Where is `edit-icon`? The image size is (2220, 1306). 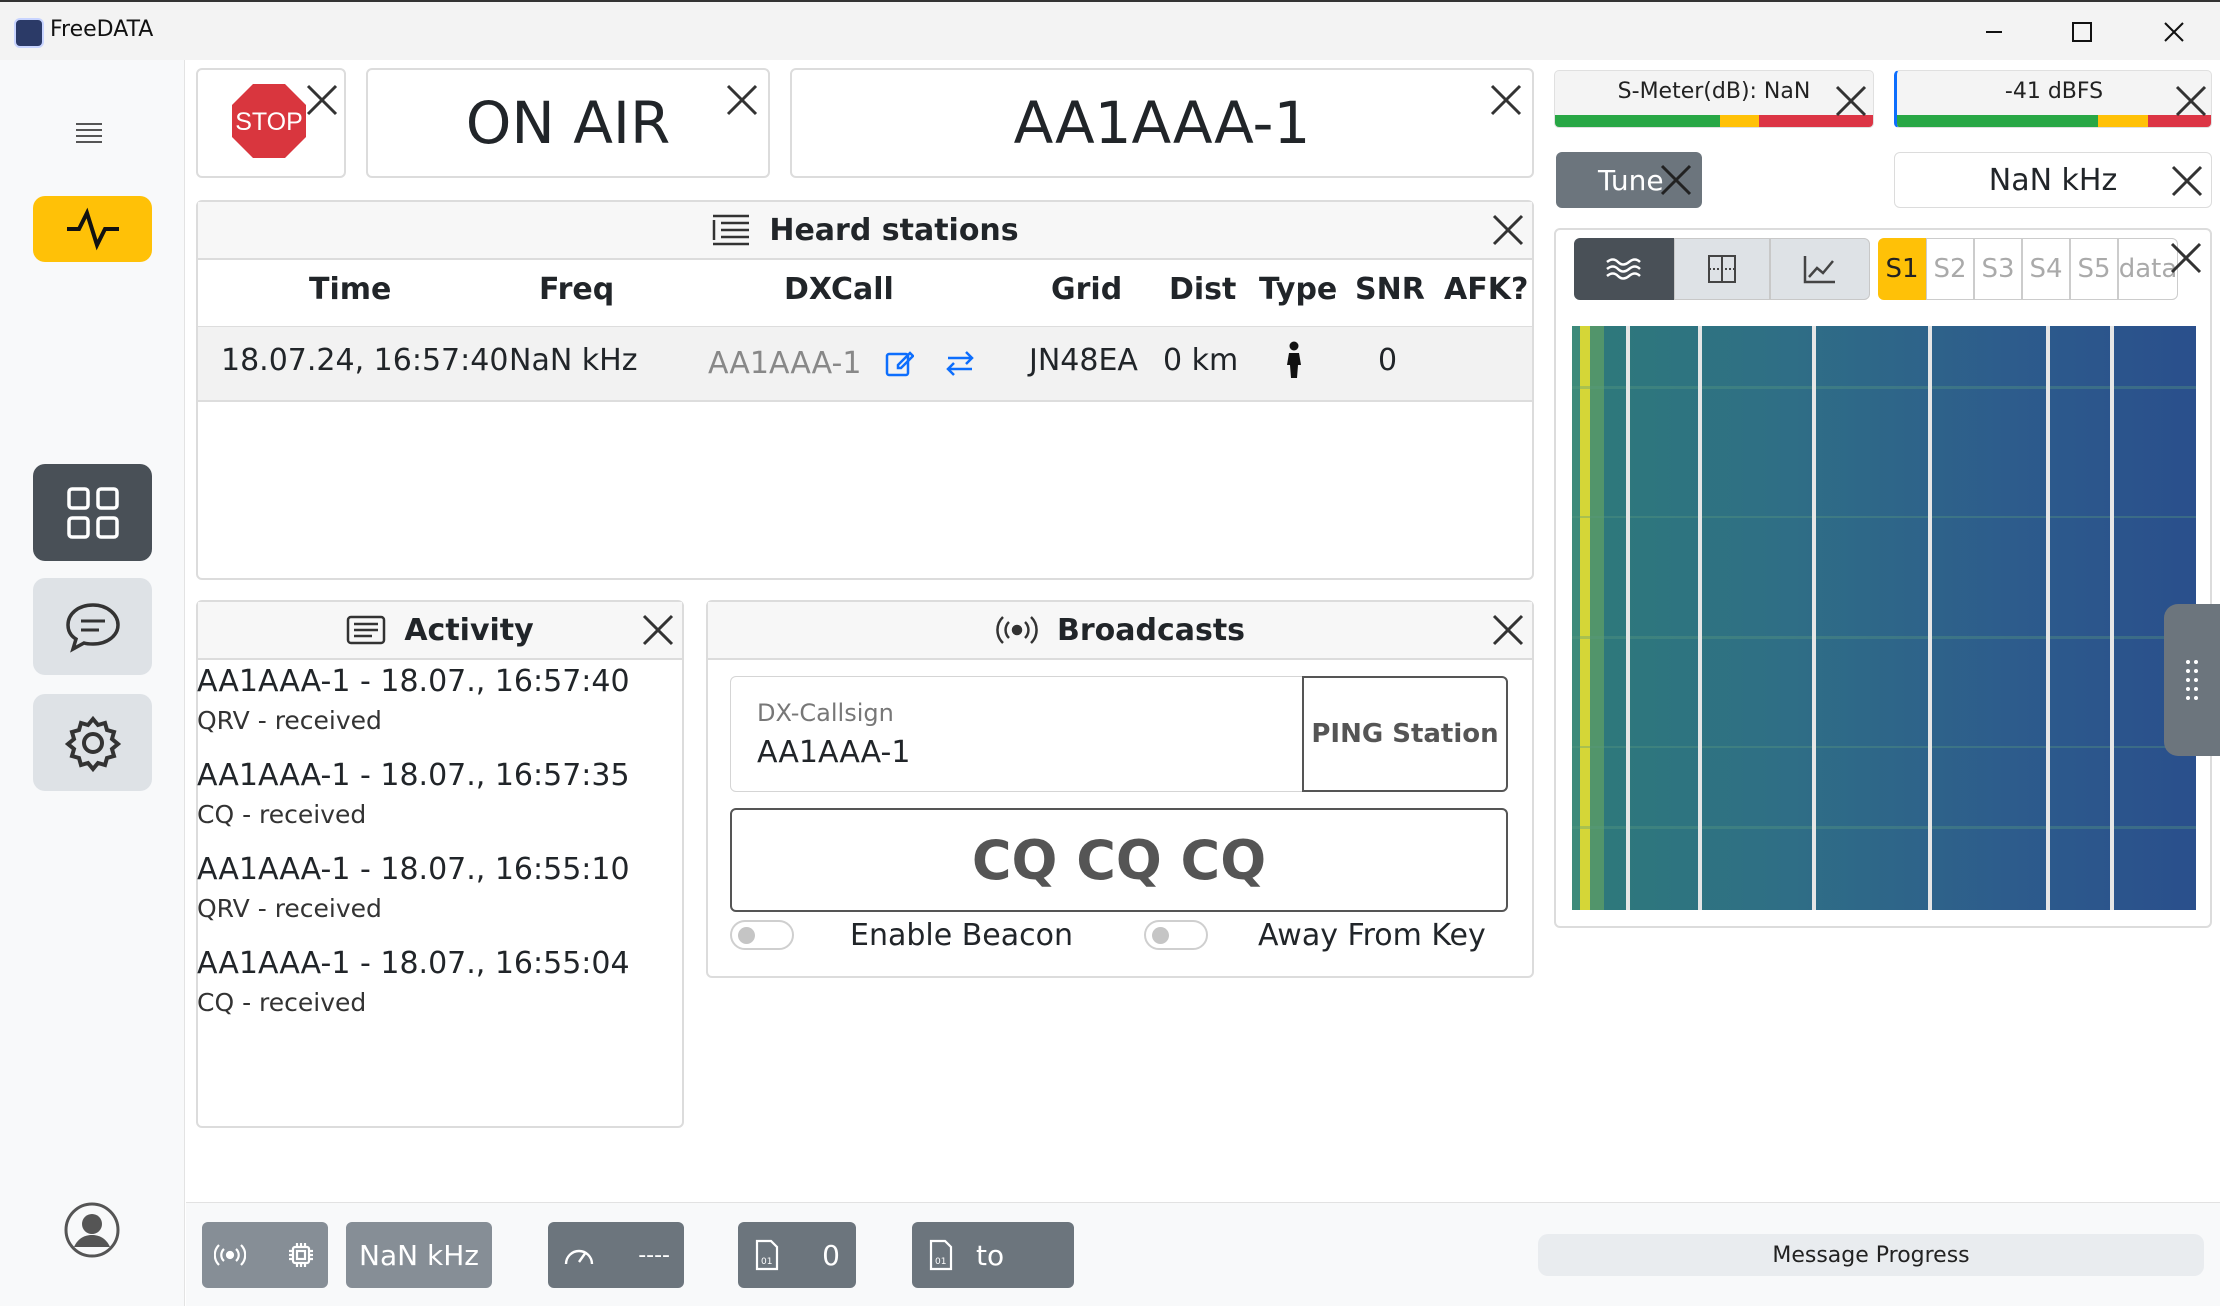 edit-icon is located at coordinates (900, 364).